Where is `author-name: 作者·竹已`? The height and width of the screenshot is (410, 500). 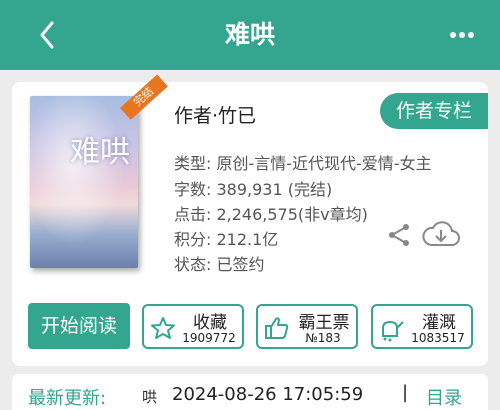
author-name: 作者·竹已 is located at coordinates (215, 114).